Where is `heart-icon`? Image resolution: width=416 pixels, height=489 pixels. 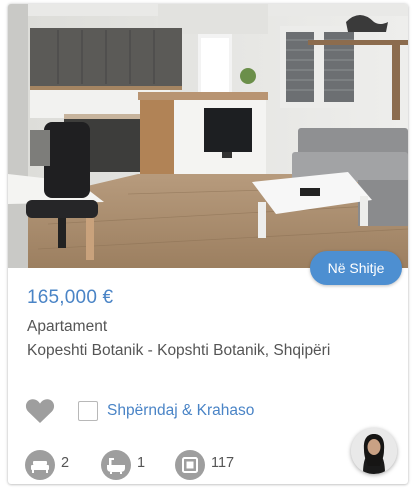 heart-icon is located at coordinates (40, 411).